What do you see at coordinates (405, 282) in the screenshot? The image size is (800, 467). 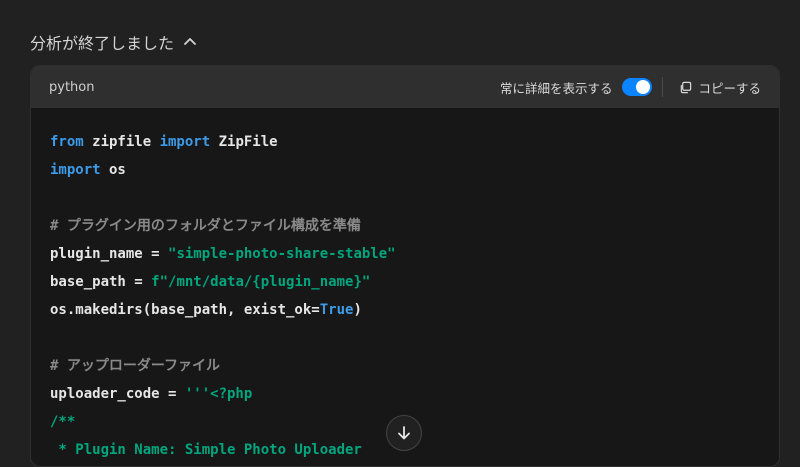 I see `code-line-6: base_path = f"/mnt/data/{plugin_name}"` at bounding box center [405, 282].